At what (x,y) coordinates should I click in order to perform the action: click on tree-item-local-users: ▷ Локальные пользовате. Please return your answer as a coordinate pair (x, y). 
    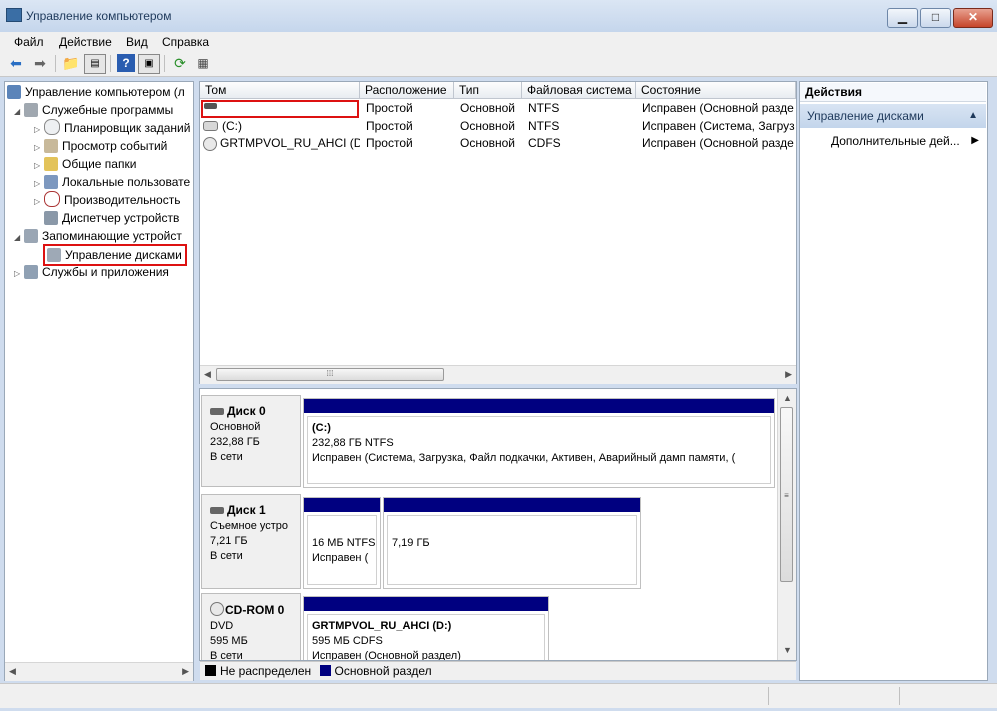
    Looking at the image, I should click on (112, 182).